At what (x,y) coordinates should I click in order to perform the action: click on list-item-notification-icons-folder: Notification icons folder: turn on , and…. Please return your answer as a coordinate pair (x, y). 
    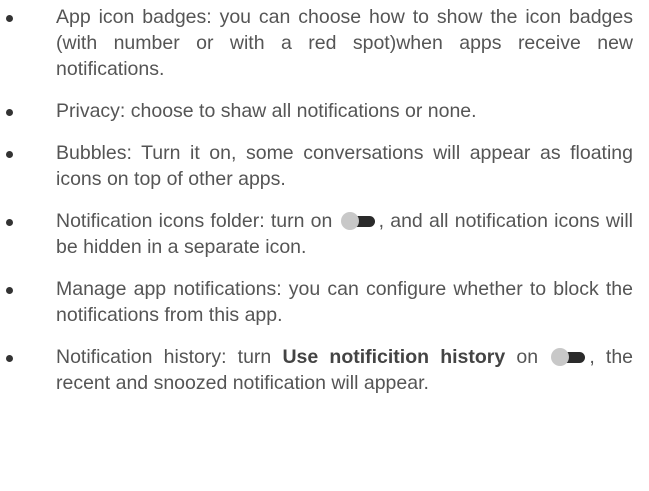
    Looking at the image, I should click on (320, 234).